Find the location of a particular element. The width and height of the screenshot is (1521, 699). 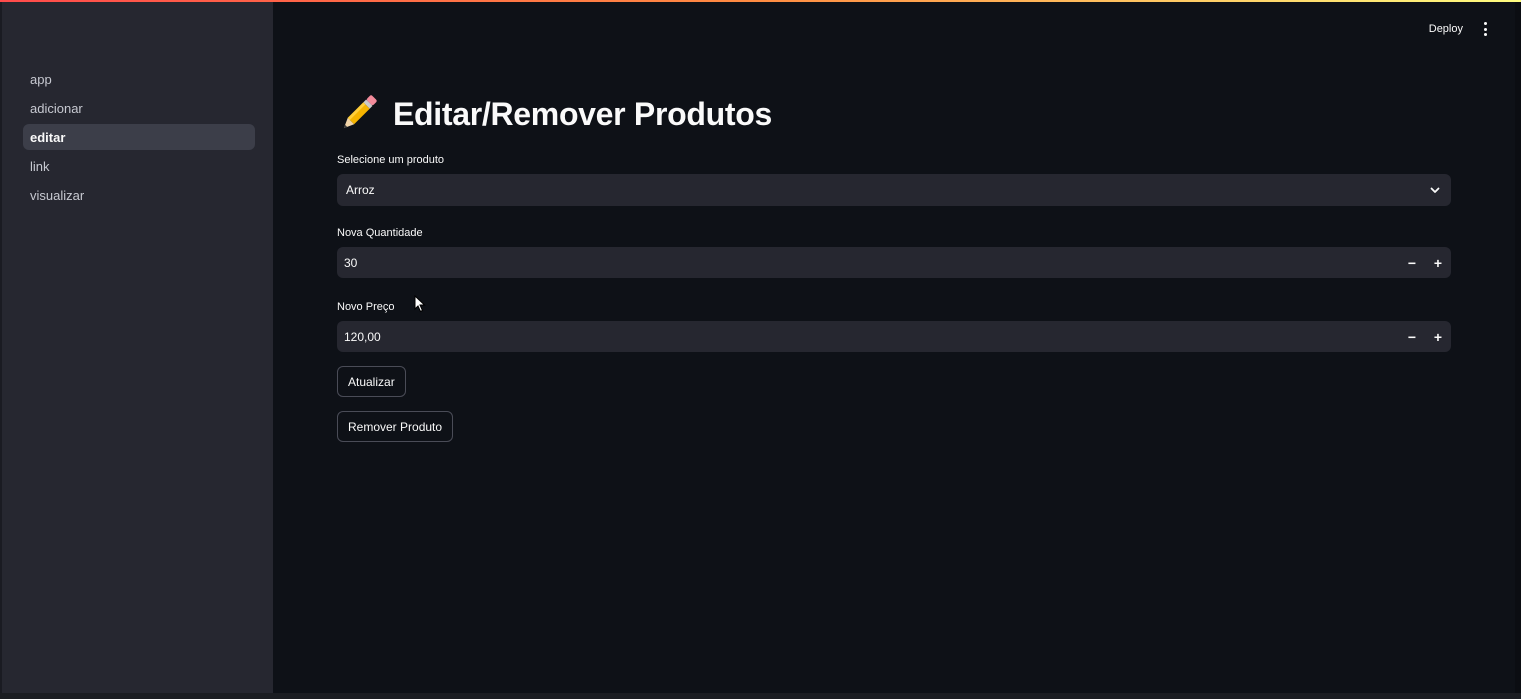

page-title: Editar/Remover Produtos is located at coordinates (582, 113).